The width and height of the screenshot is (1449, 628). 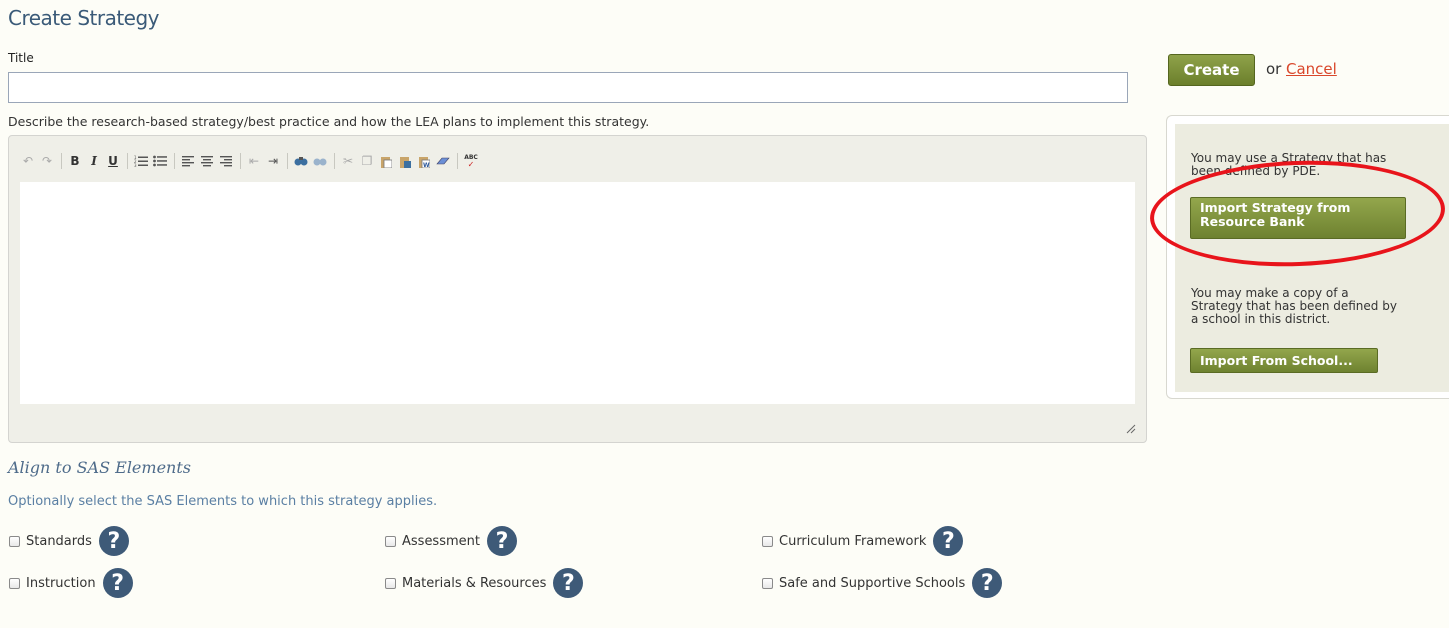 I want to click on spellcheck-check: ✓, so click(x=471, y=164).